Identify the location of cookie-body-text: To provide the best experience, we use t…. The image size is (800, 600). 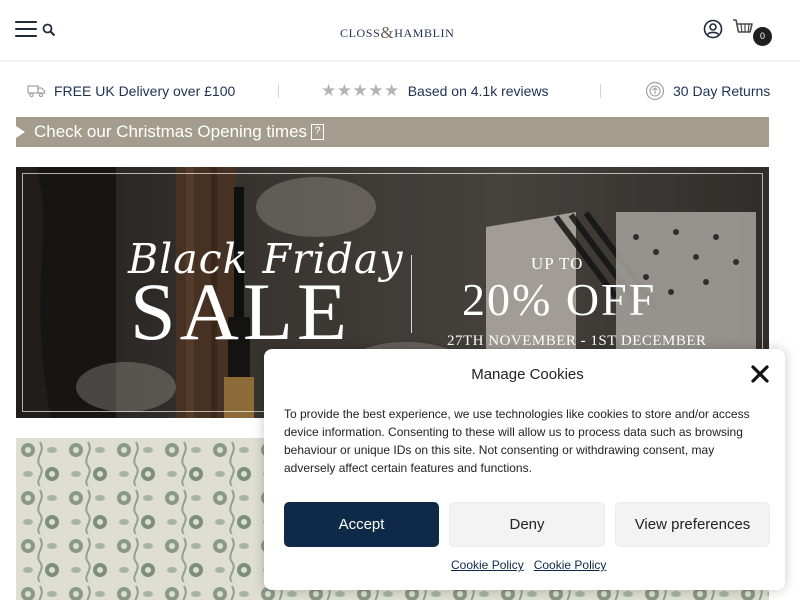
(517, 441).